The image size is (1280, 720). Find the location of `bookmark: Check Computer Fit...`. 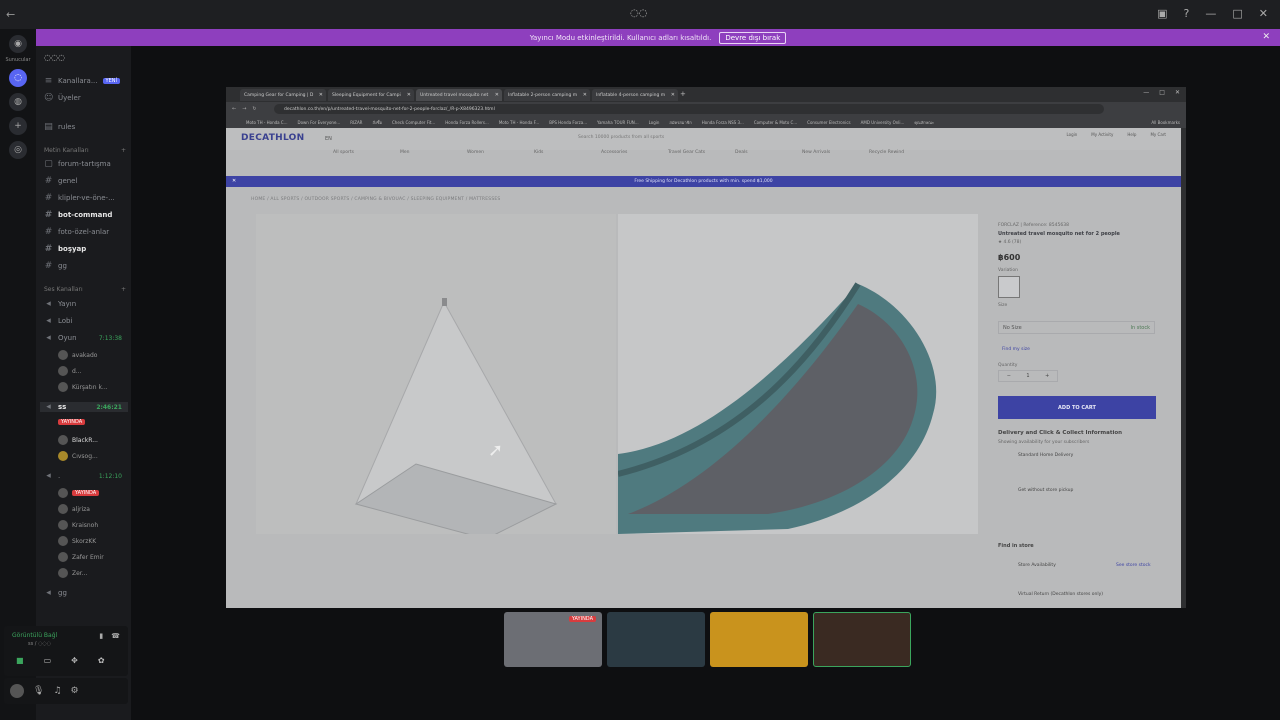

bookmark: Check Computer Fit... is located at coordinates (413, 122).